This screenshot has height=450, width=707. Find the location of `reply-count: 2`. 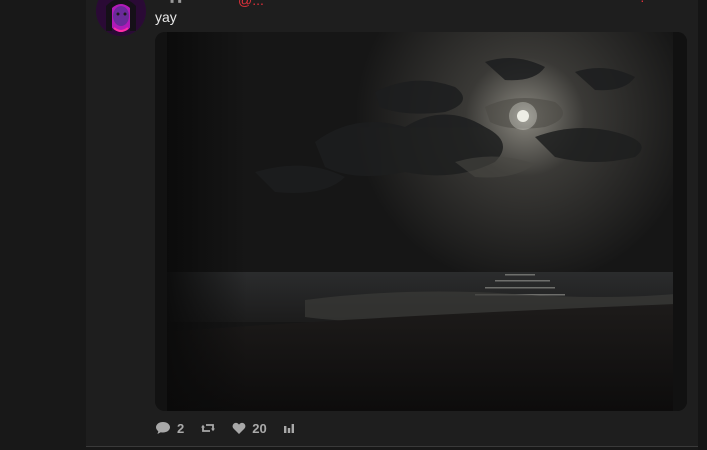

reply-count: 2 is located at coordinates (181, 428).